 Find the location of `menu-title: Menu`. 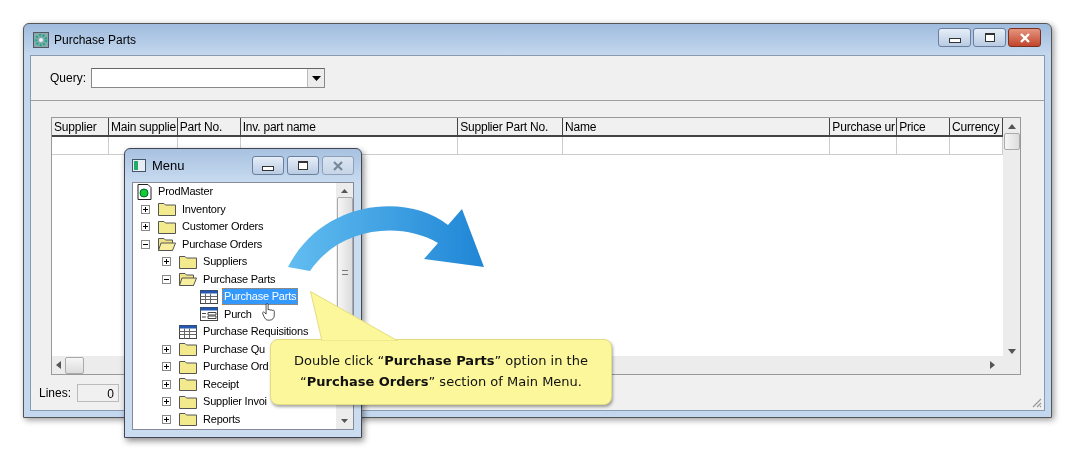

menu-title: Menu is located at coordinates (168, 165).